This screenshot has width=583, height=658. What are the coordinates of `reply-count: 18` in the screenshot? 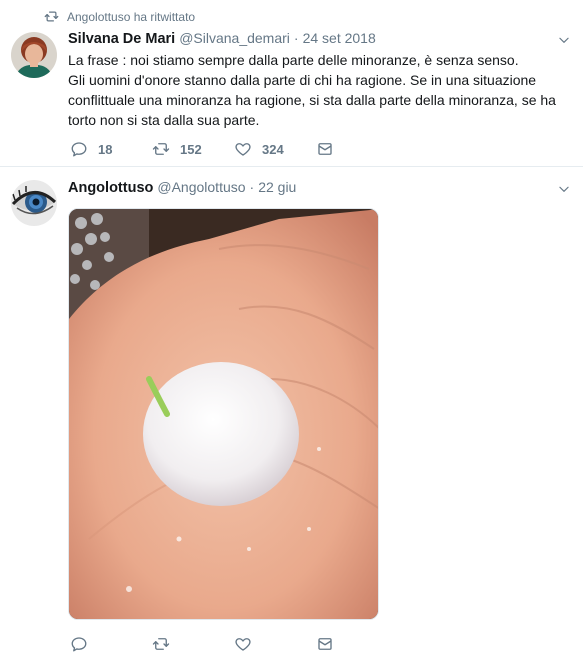 It's located at (105, 149).